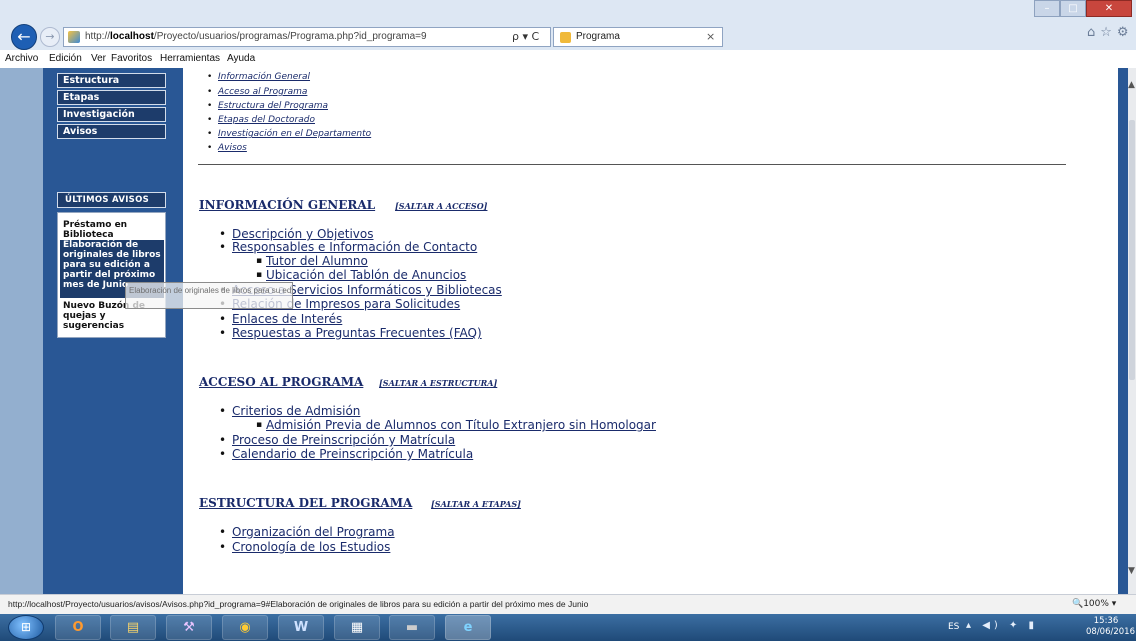 The image size is (1136, 641). Describe the element at coordinates (280, 319) in the screenshot. I see `link-enlaces-interes: • Enlaces de Interés` at that location.